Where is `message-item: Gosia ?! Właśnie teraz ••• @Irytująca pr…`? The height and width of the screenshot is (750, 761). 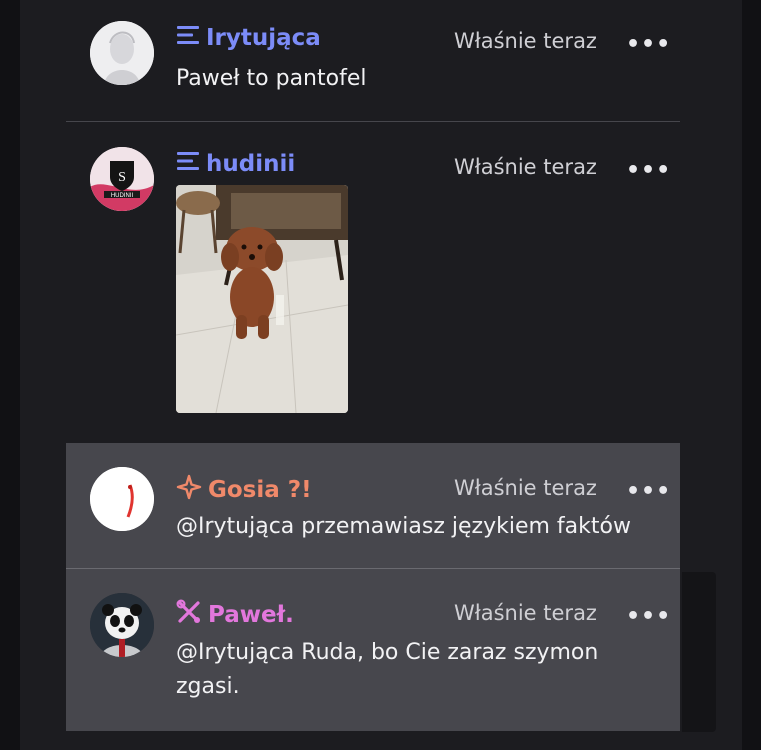
message-item: Gosia ?! Właśnie teraz ••• @Irytująca pr… is located at coordinates (373, 505).